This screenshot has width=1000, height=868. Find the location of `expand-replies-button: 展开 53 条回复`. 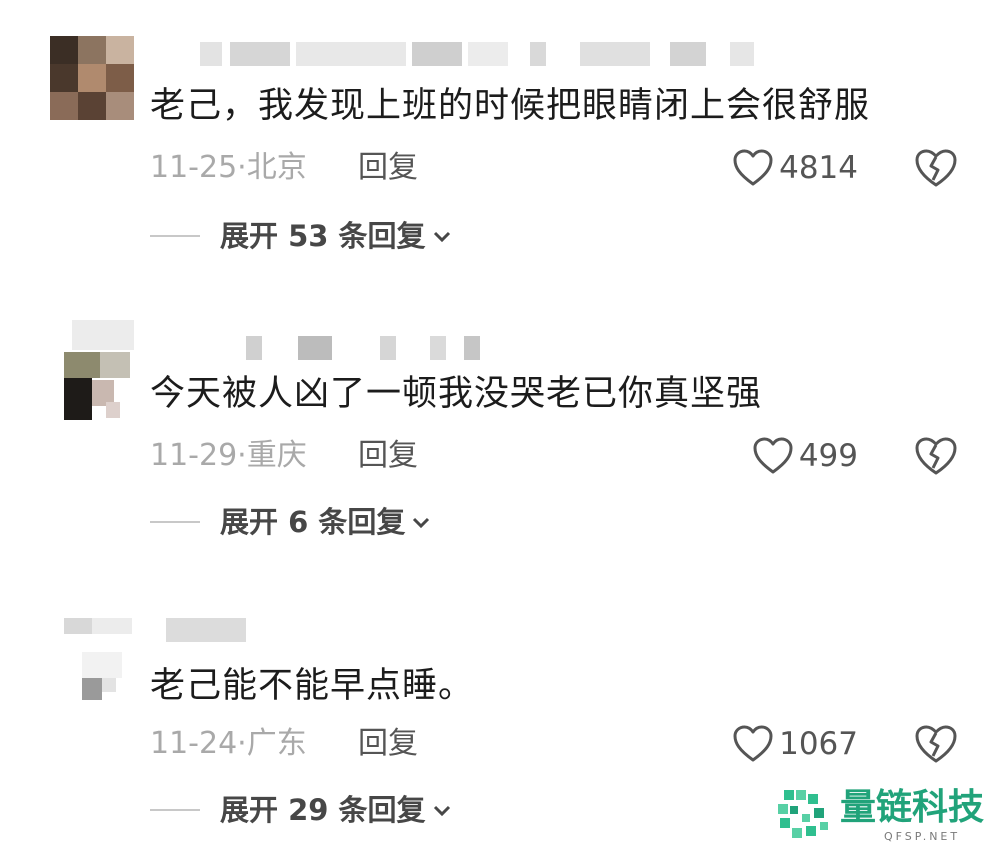

expand-replies-button: 展开 53 条回复 is located at coordinates (301, 236).